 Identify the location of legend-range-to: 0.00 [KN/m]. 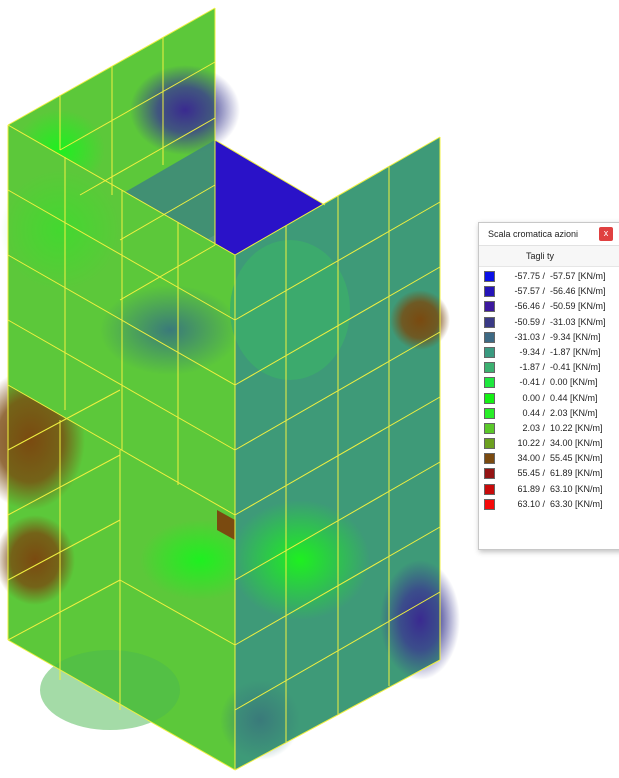
(574, 382).